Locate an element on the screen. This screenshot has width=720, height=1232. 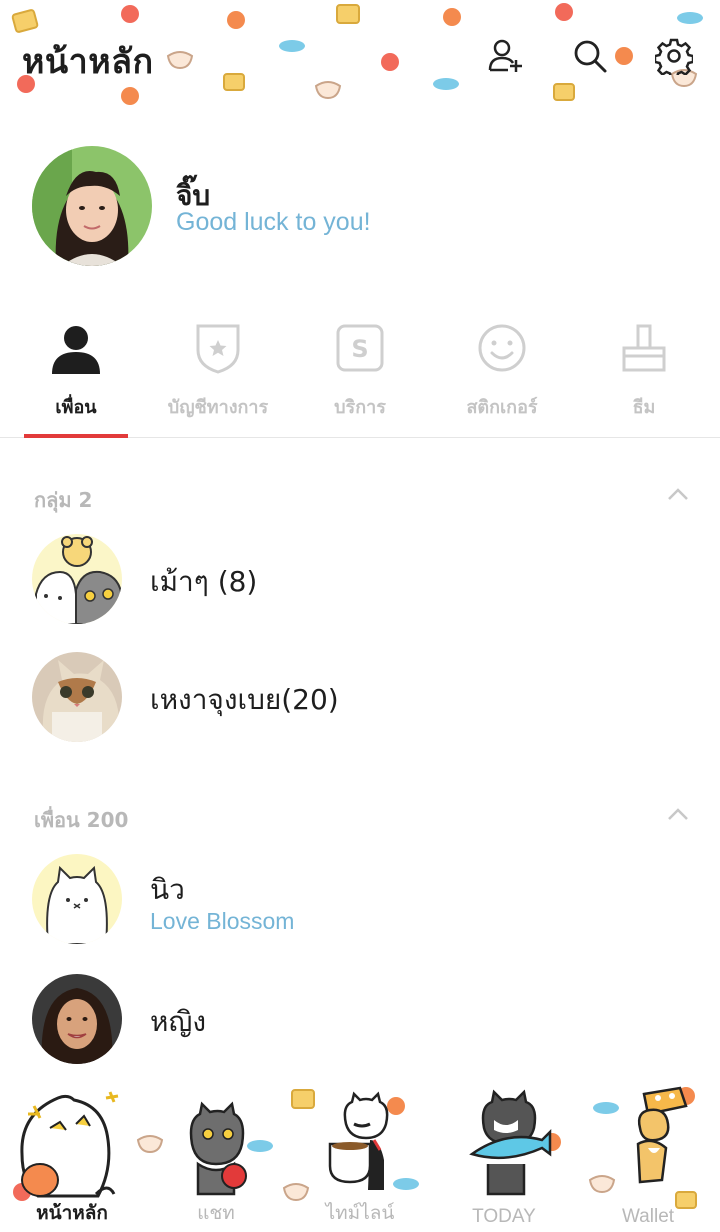
tab-official-accounts: บัญชีทางการ is located at coordinates (218, 369).